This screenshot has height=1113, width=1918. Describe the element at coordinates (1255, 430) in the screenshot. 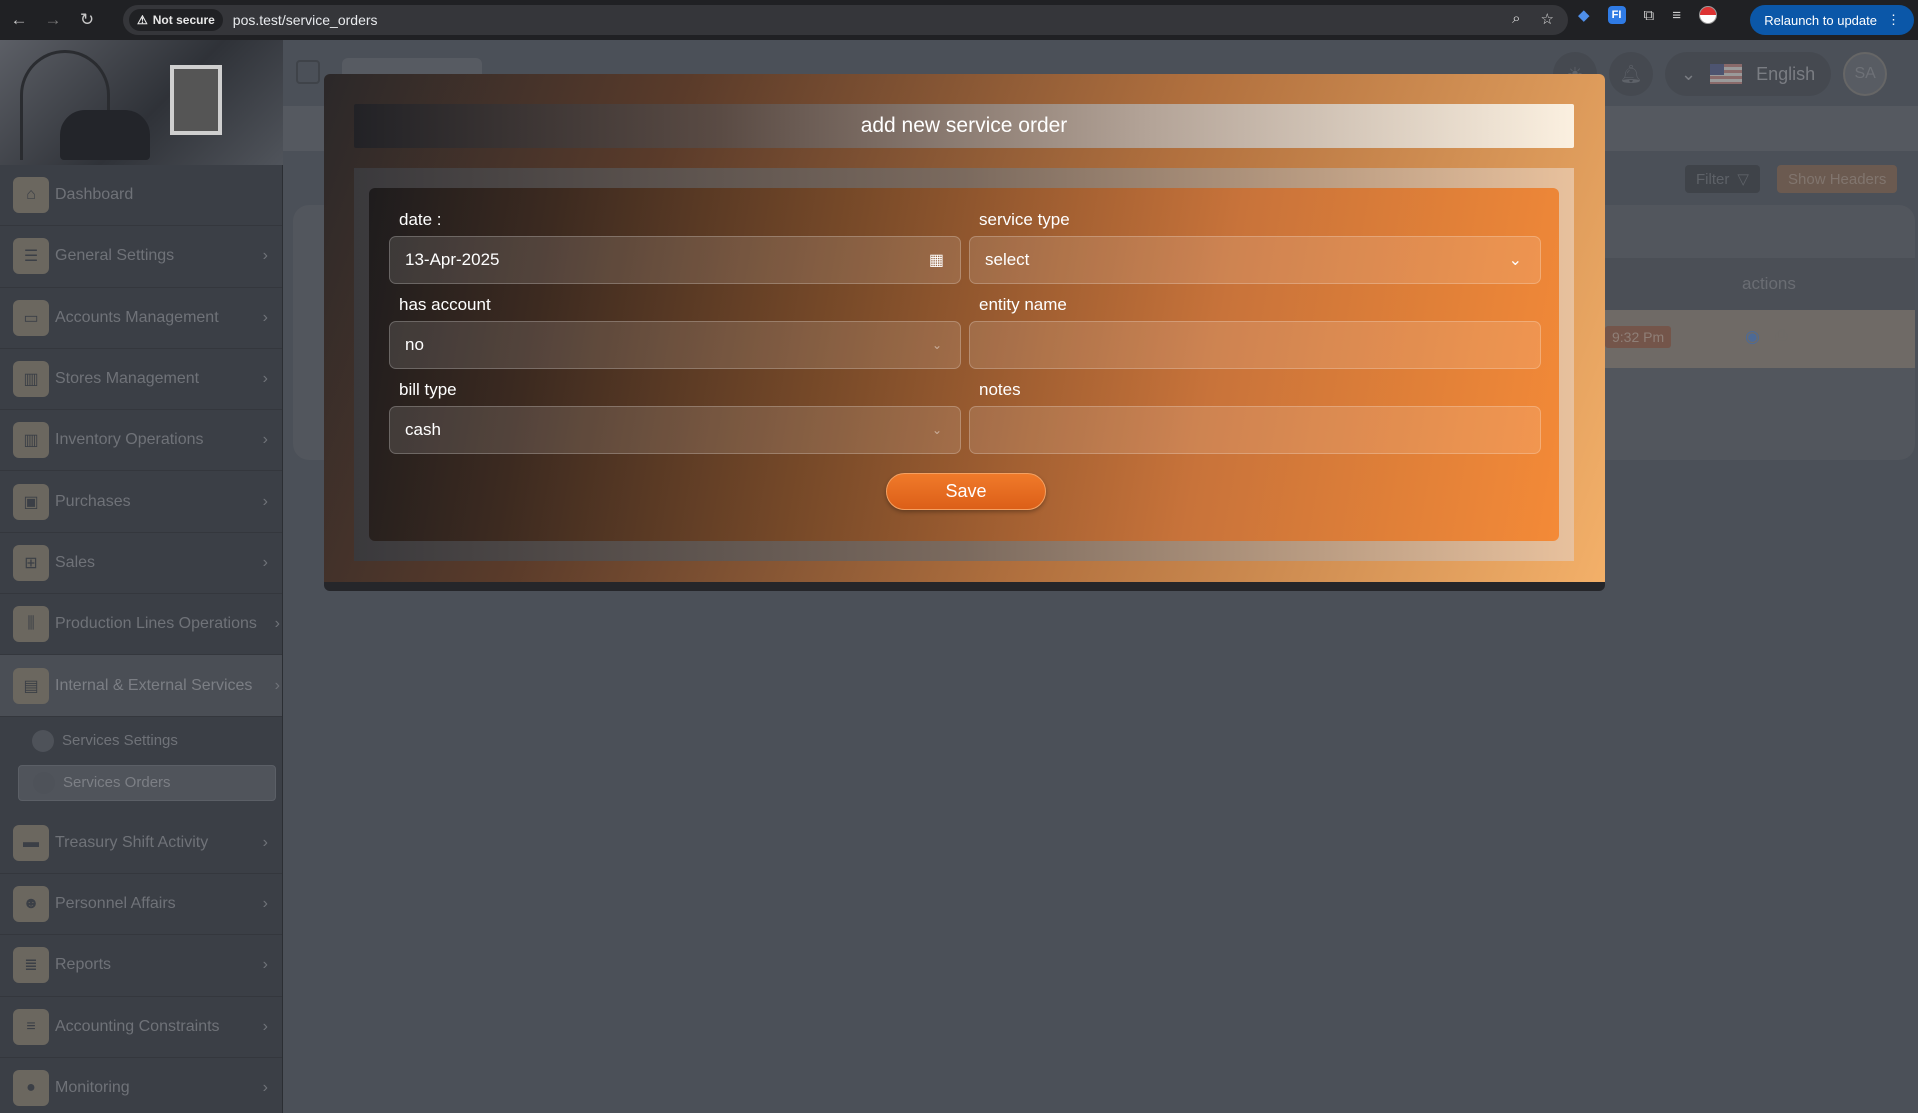

I see `notes-input` at that location.